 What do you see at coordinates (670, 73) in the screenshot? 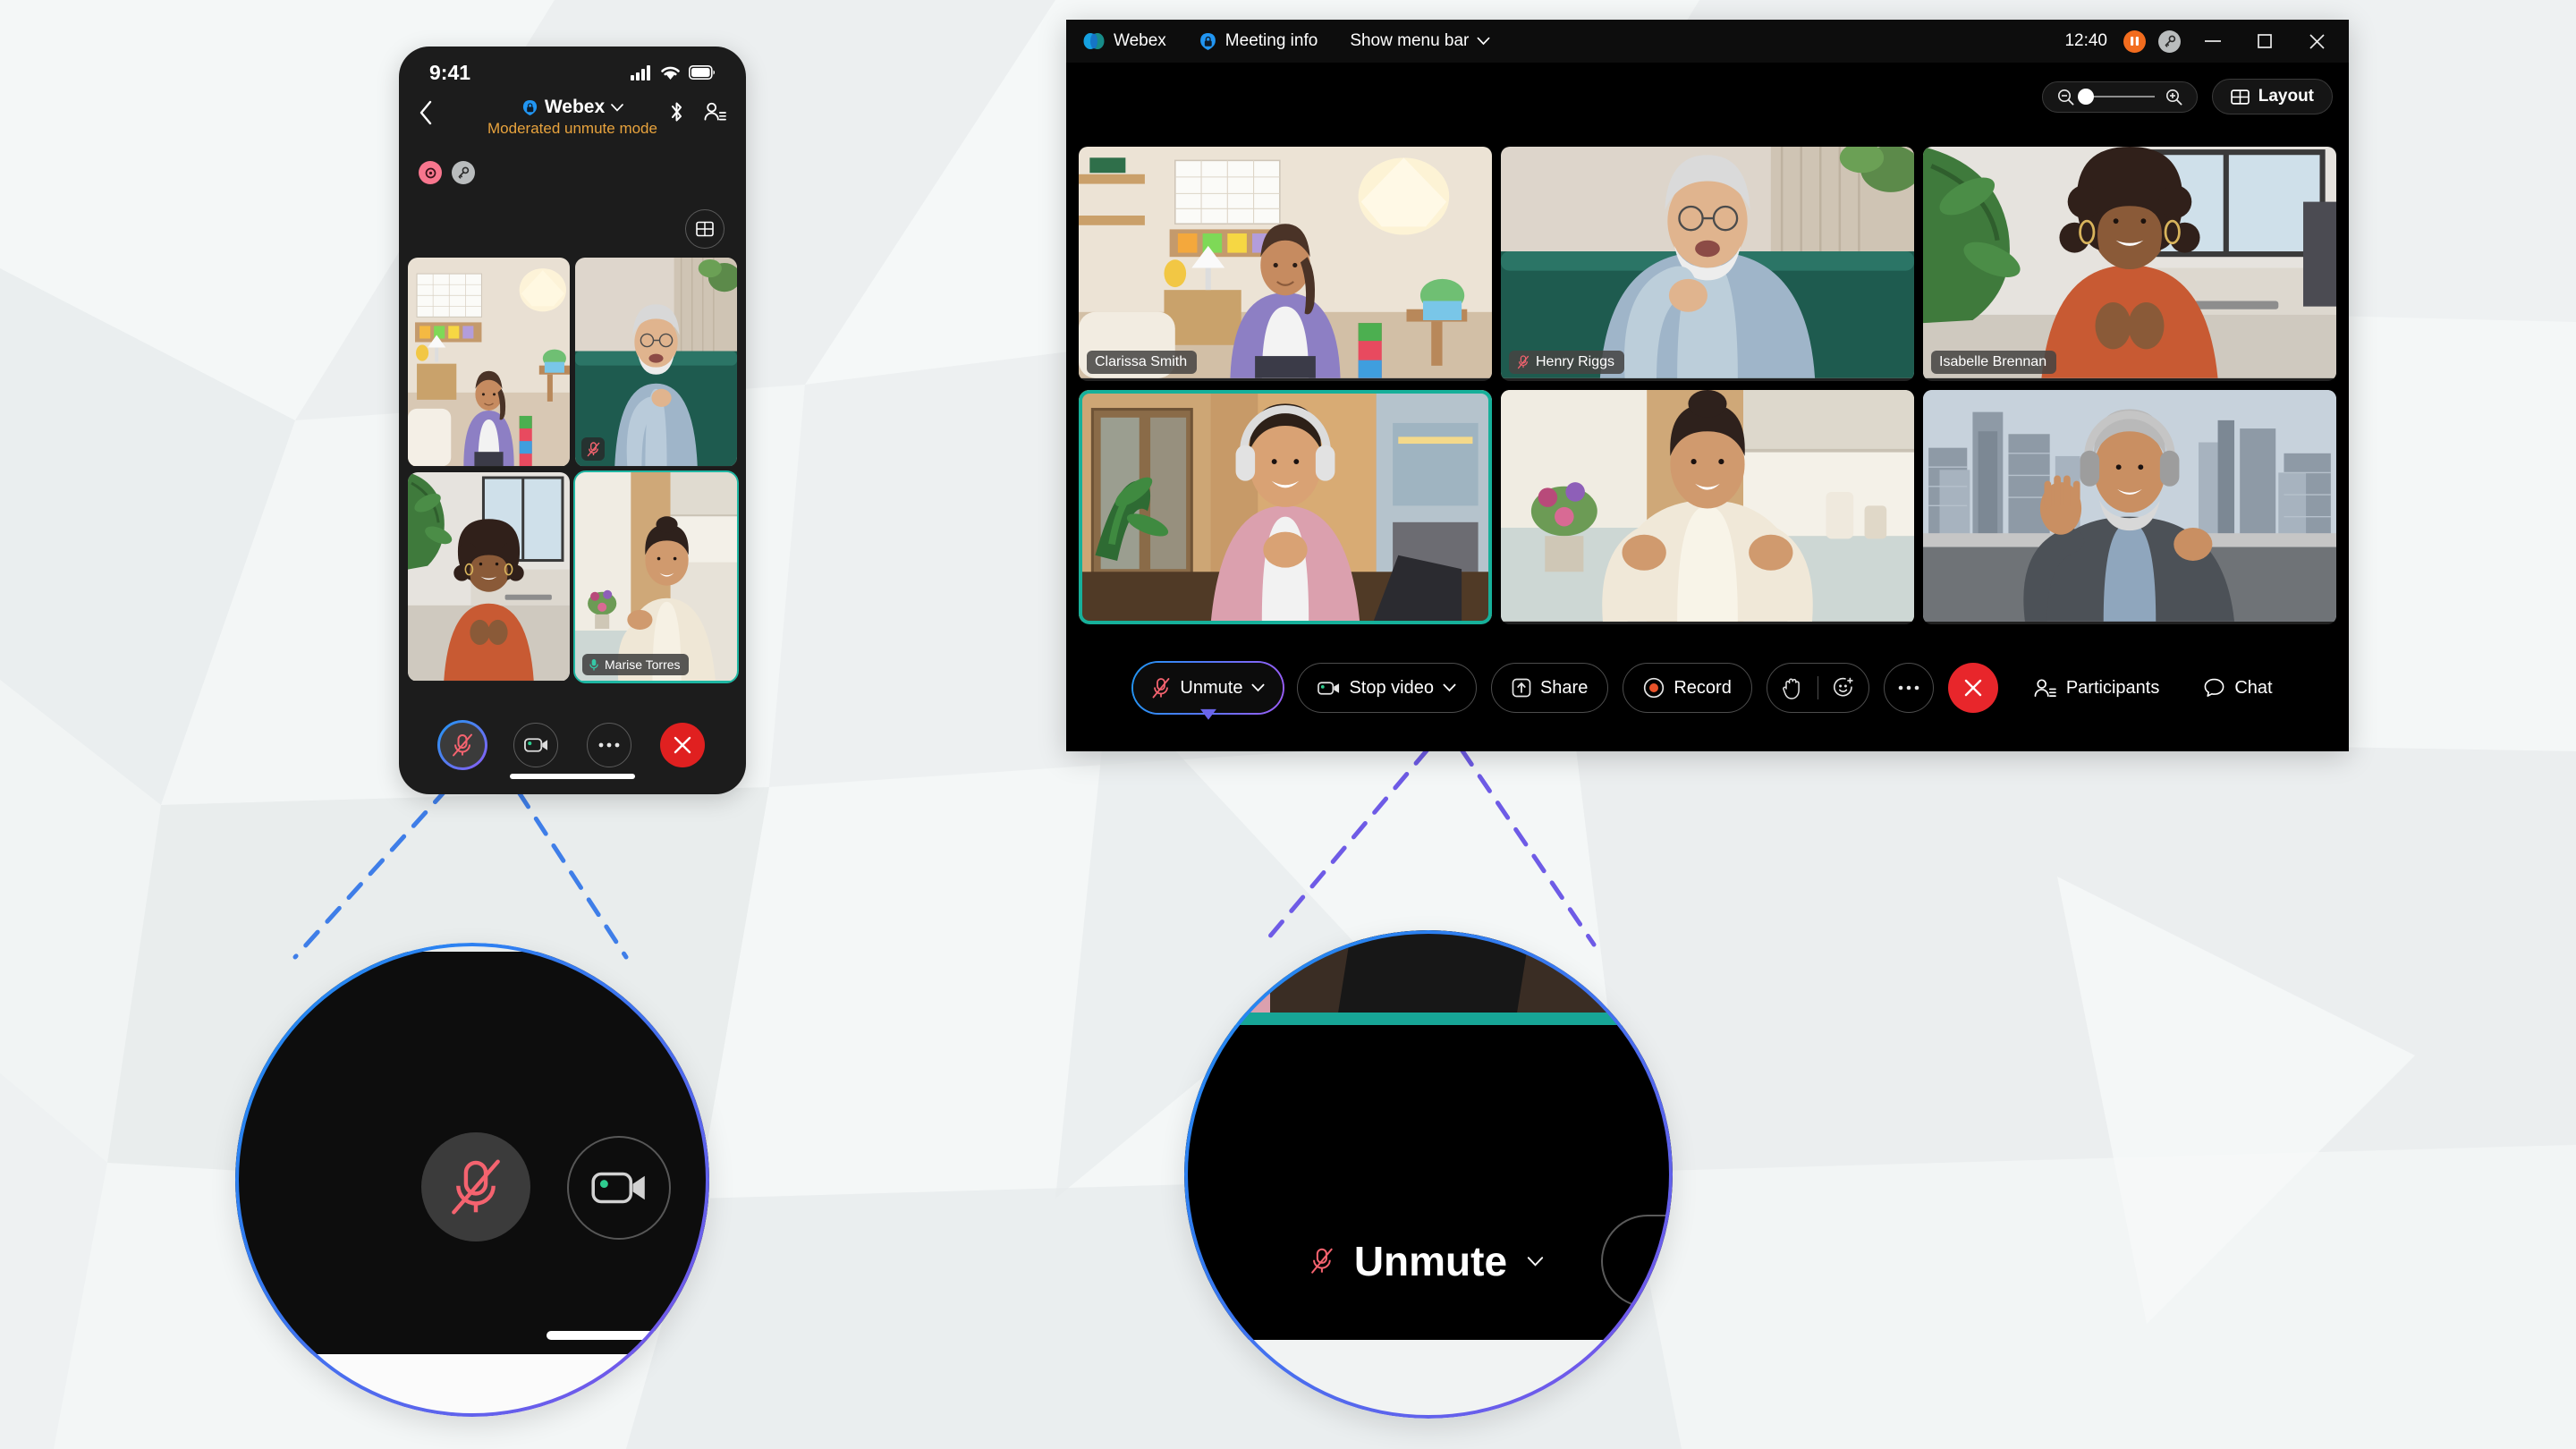
I see `wifi-icon` at bounding box center [670, 73].